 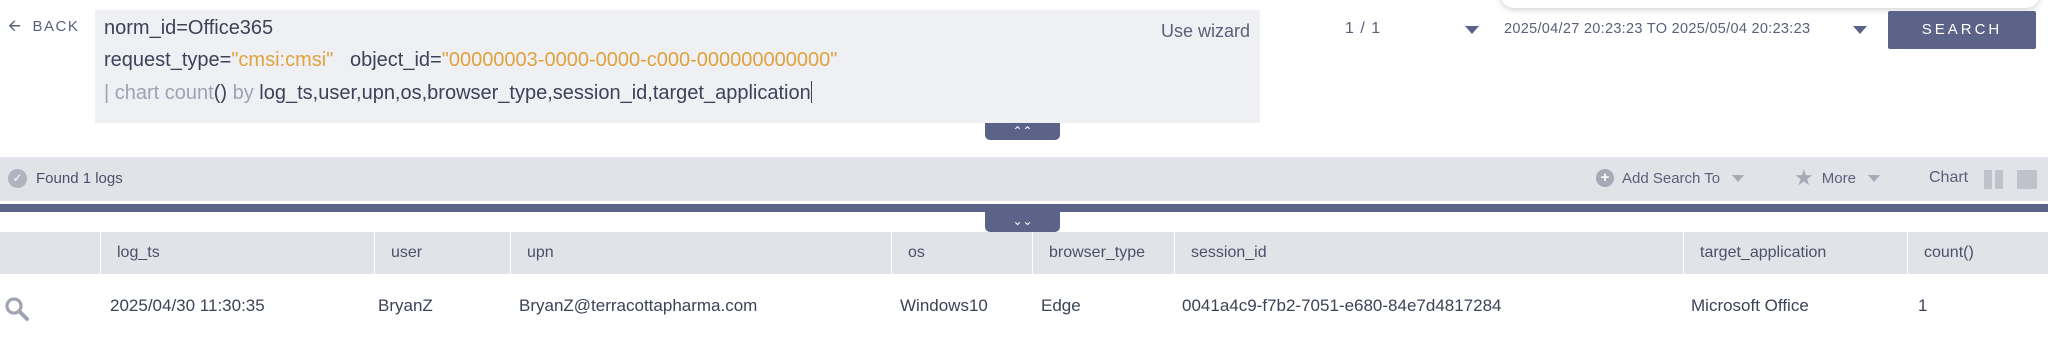 I want to click on more-label: More, so click(x=1838, y=178).